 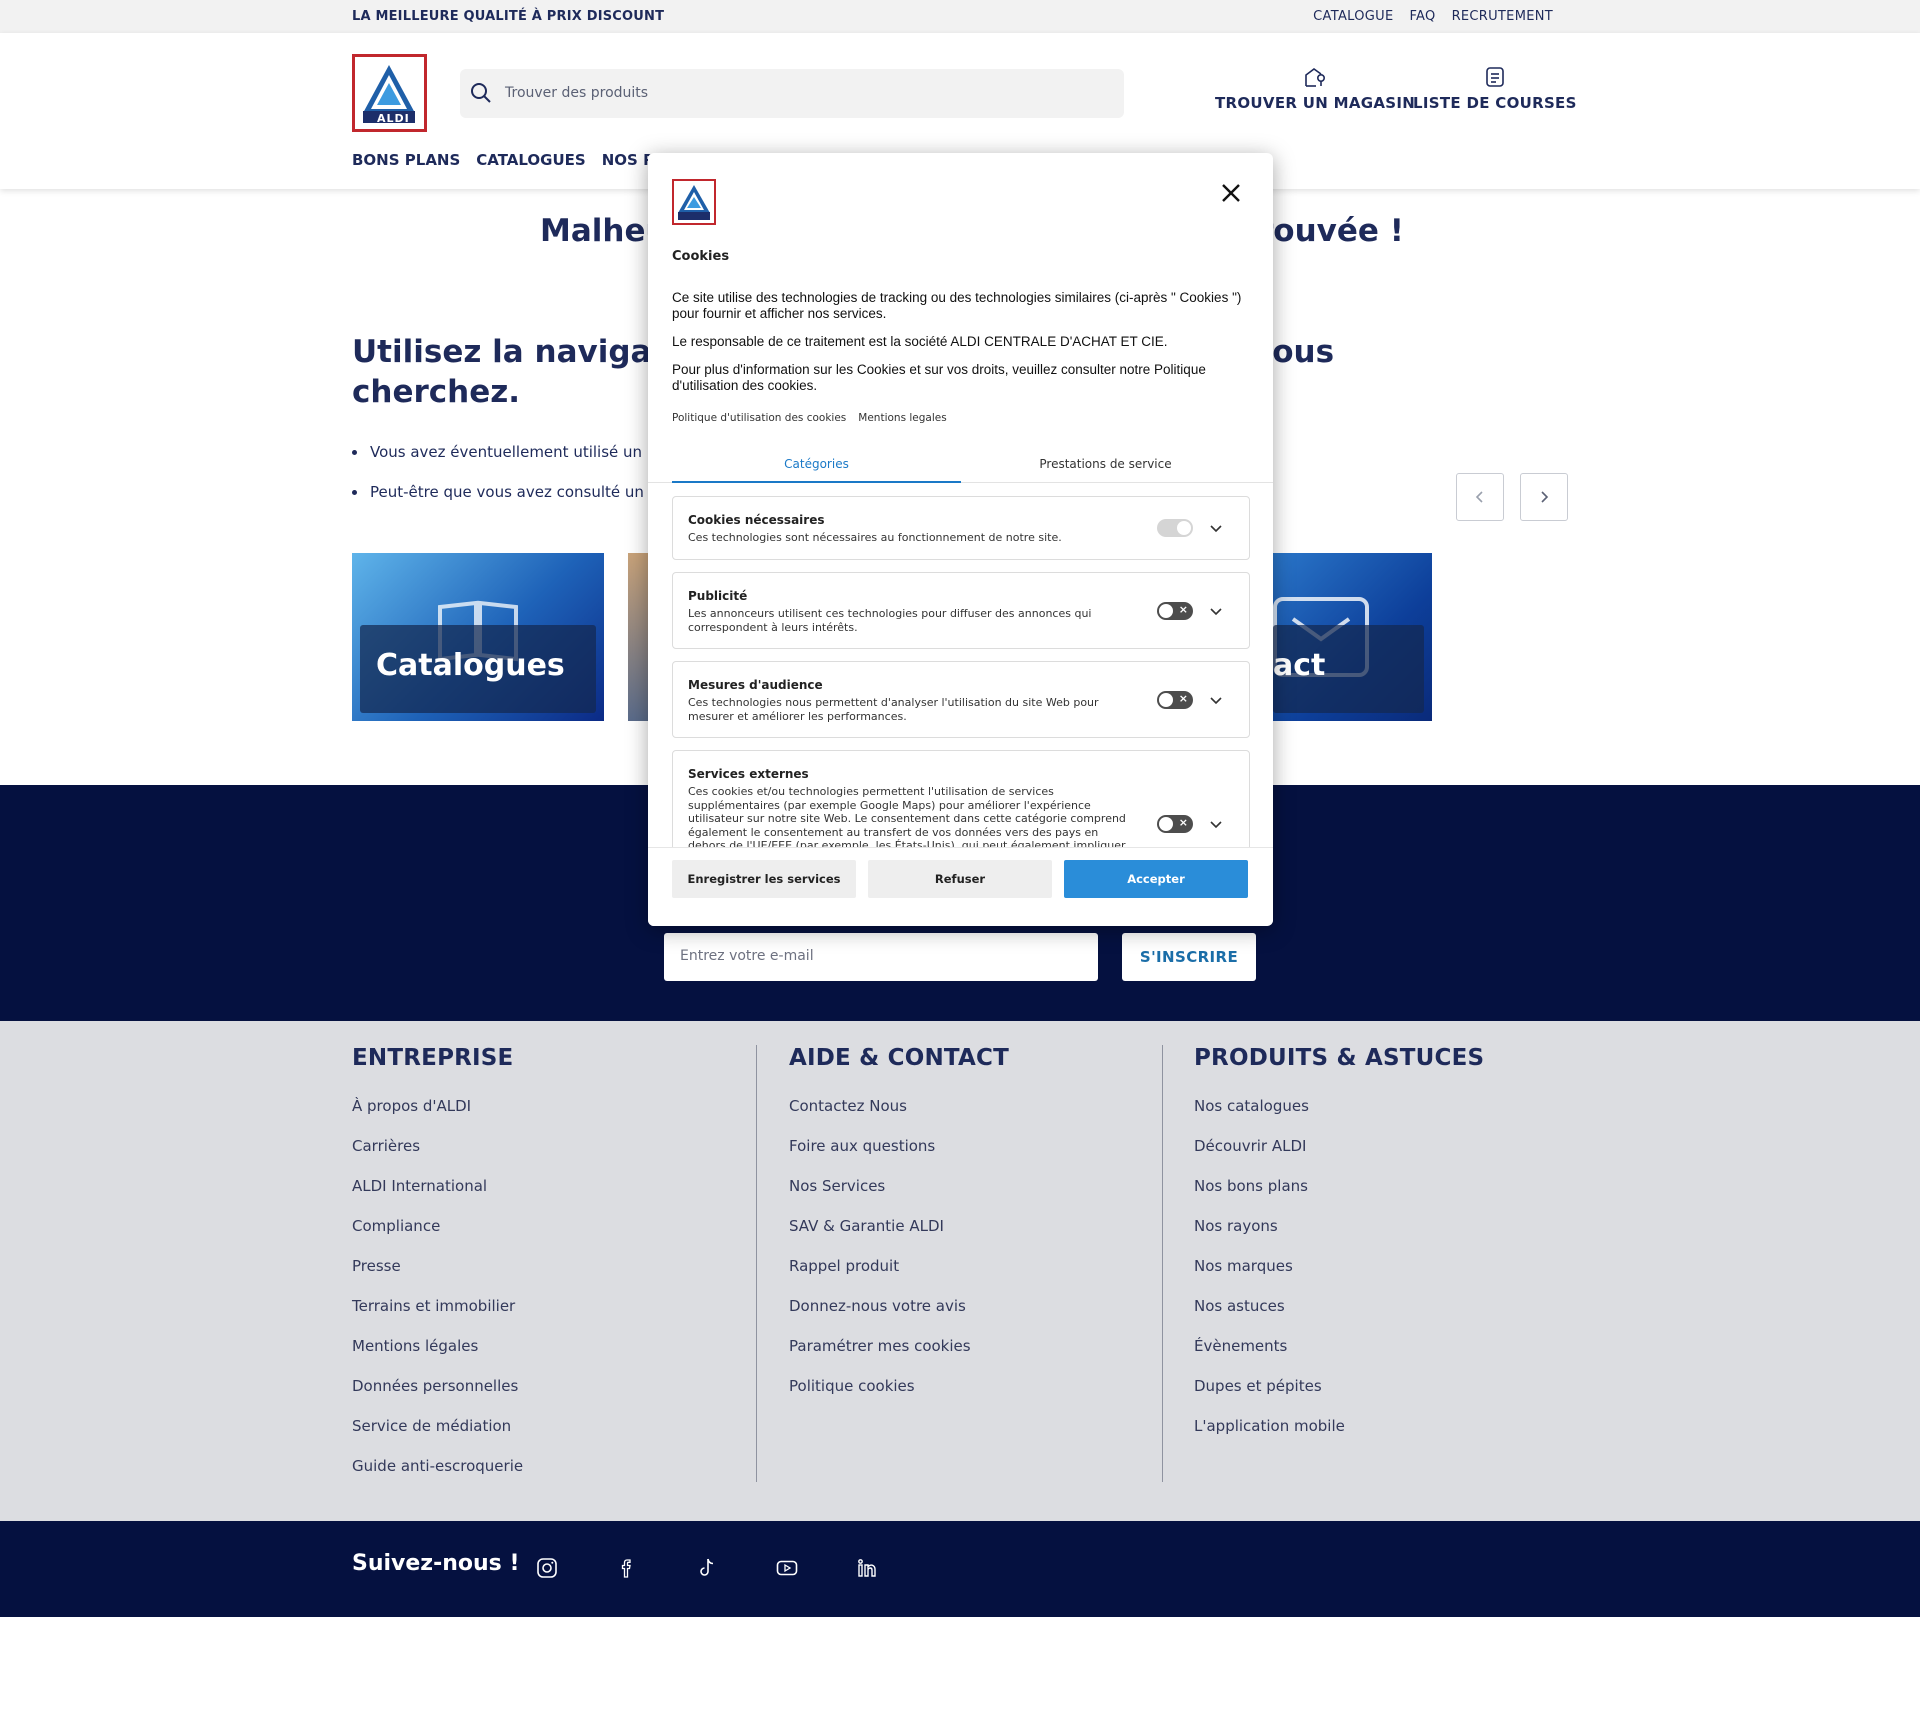 I want to click on legal-notice-link: Mentions legales, so click(x=902, y=418).